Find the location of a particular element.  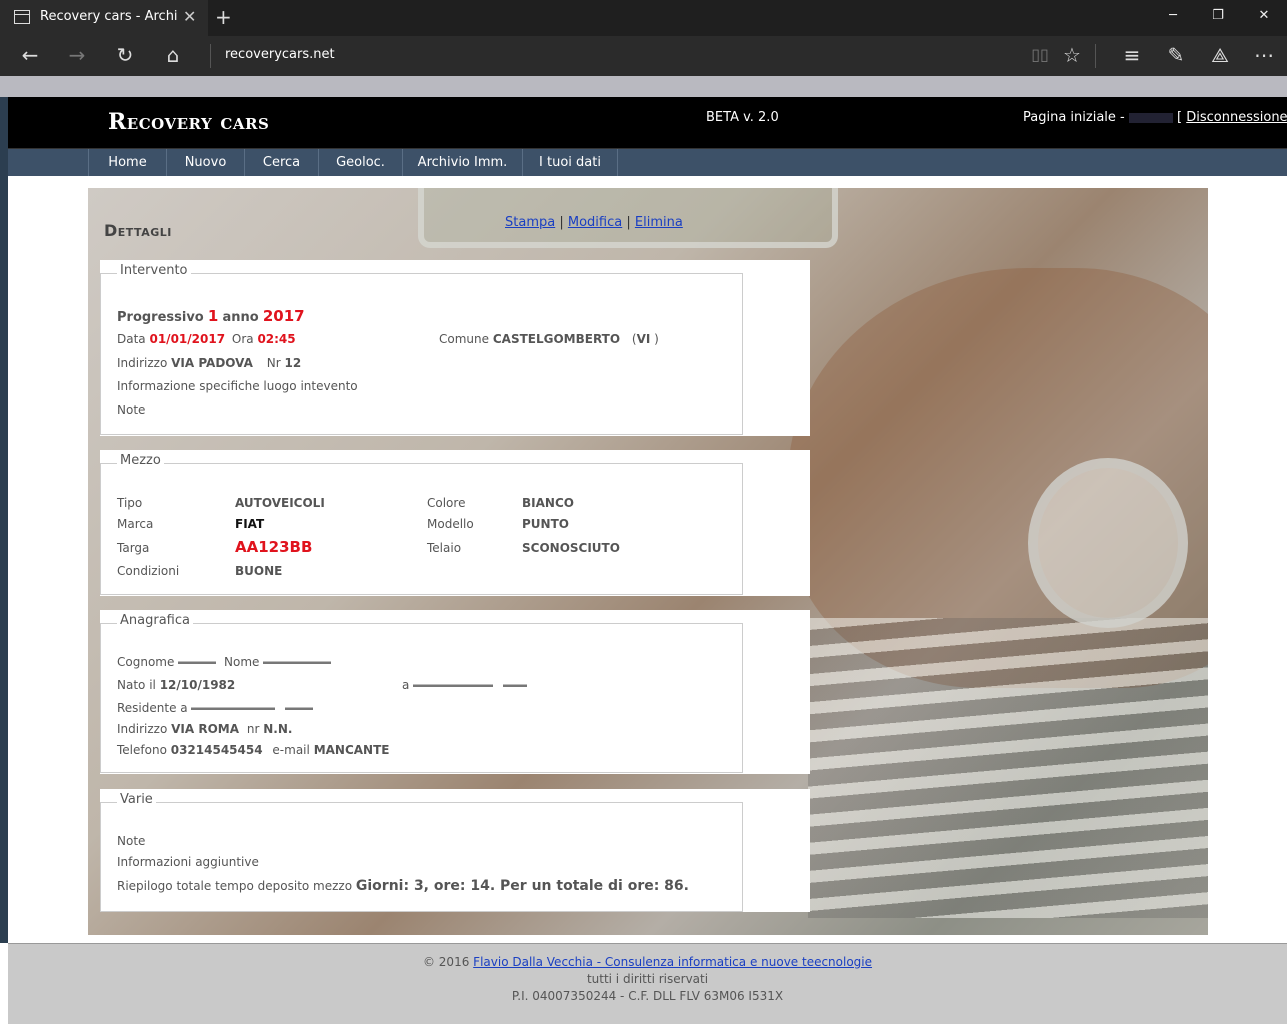

more-icon: ⋯ is located at coordinates (1264, 55).